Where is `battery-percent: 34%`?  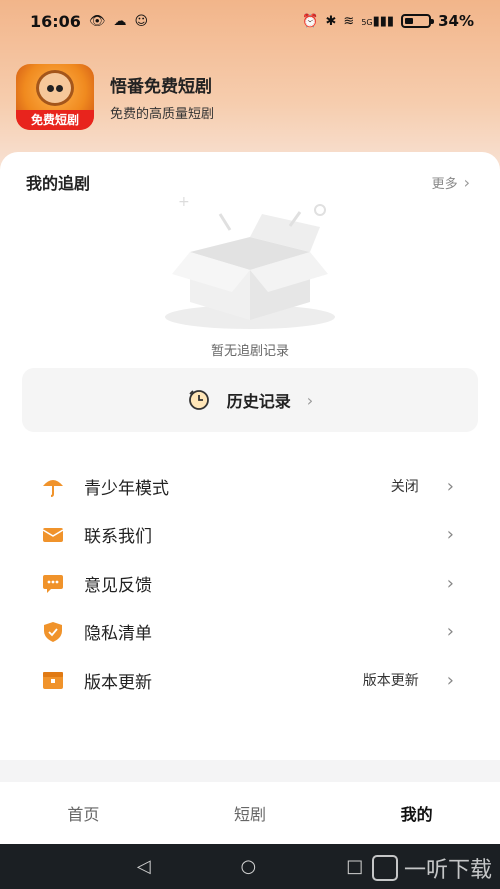
battery-percent: 34% is located at coordinates (456, 21).